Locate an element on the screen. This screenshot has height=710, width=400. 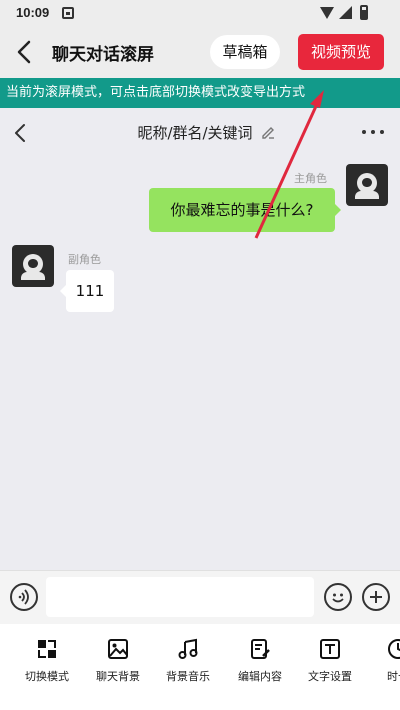
text-icon is located at coordinates (330, 649).